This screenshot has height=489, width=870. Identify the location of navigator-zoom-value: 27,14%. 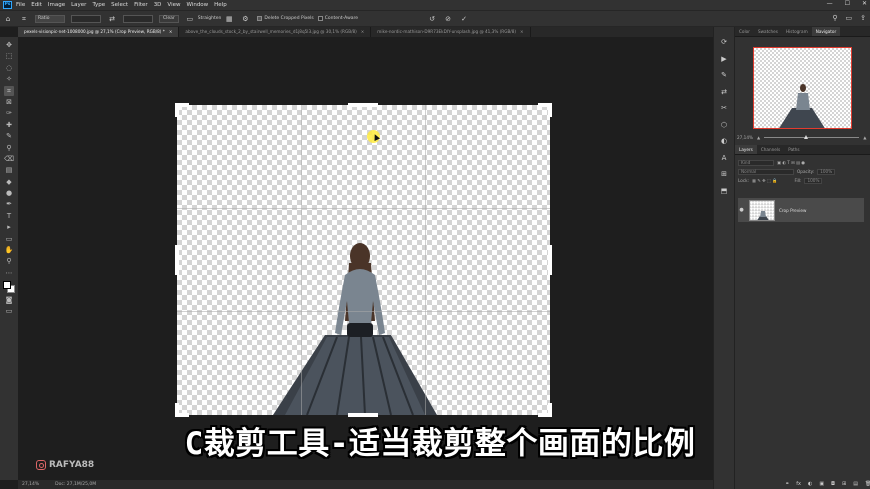
(745, 137).